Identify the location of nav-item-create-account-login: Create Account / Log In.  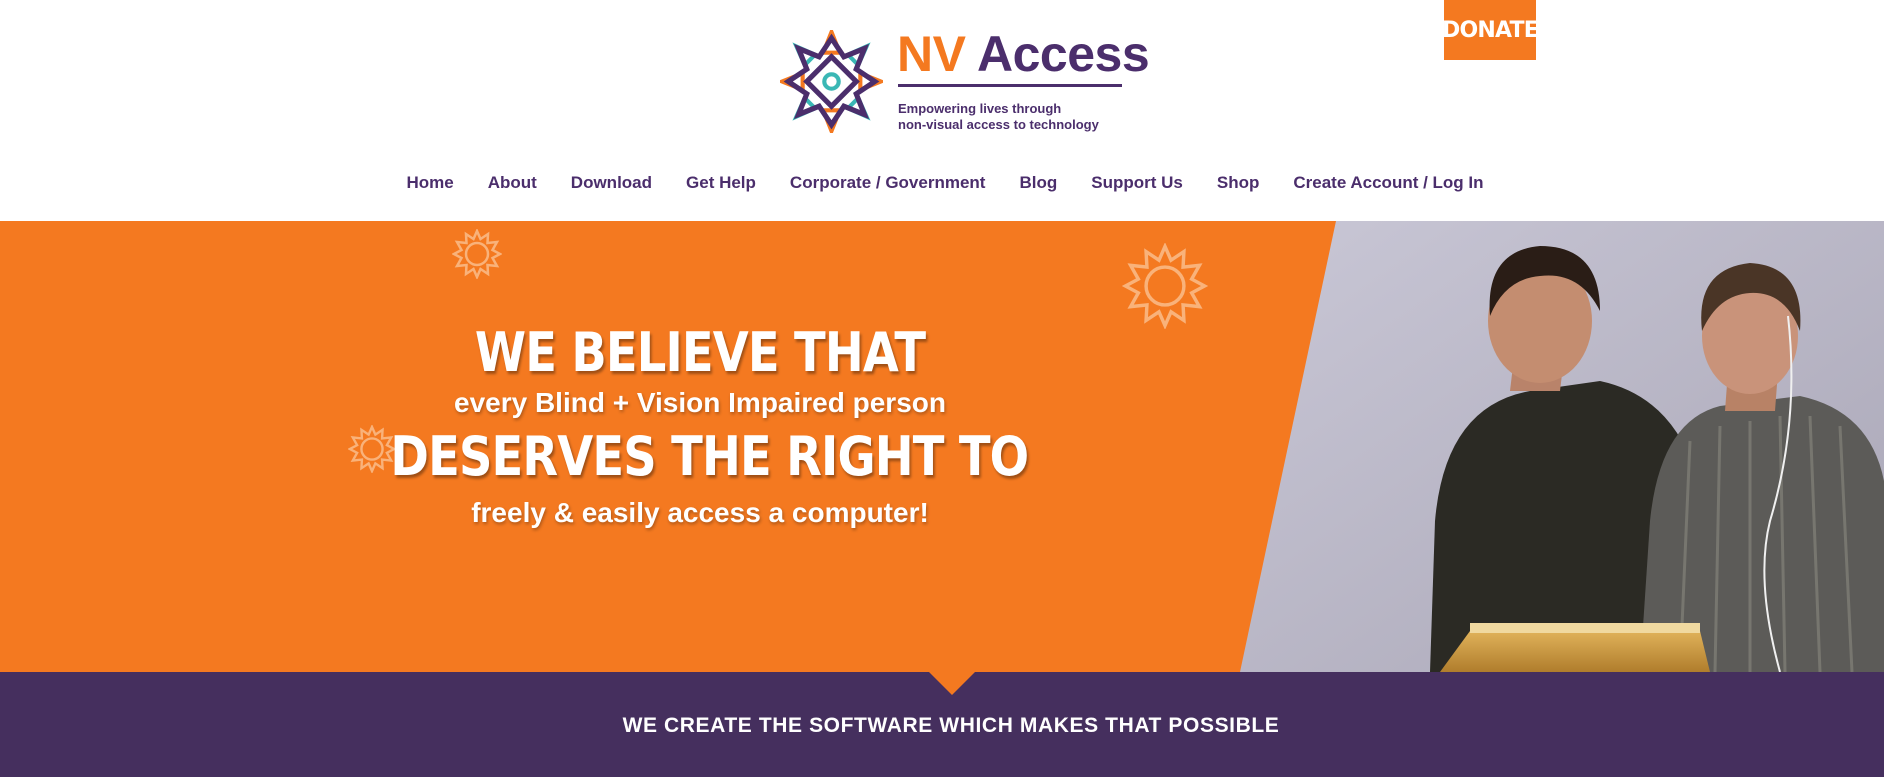
(1388, 183).